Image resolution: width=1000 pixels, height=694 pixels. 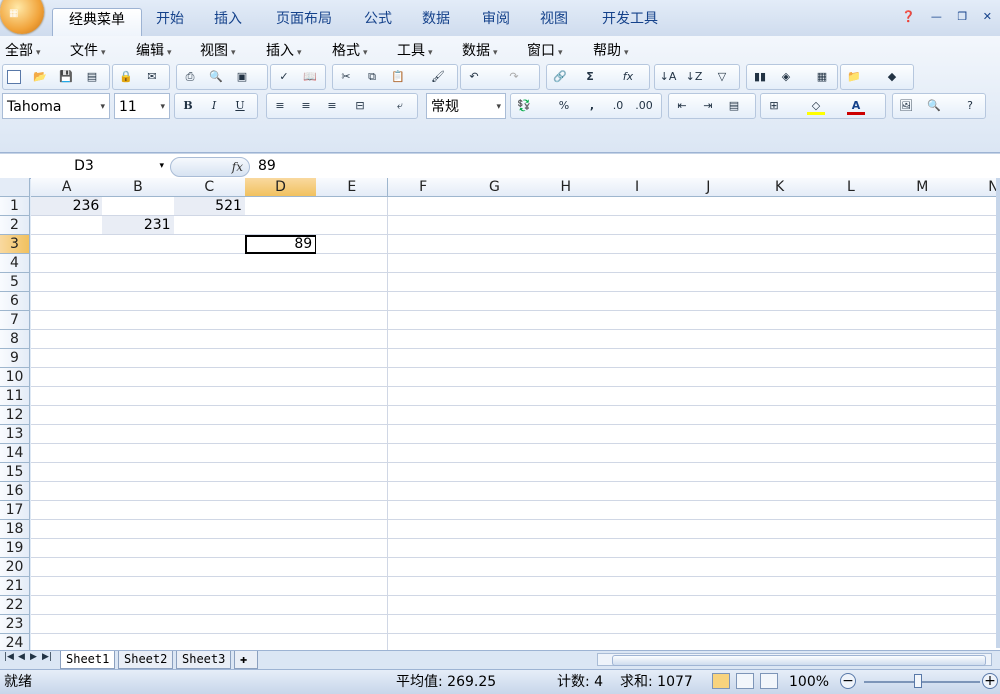 What do you see at coordinates (780, 567) in the screenshot?
I see `cell-k20` at bounding box center [780, 567].